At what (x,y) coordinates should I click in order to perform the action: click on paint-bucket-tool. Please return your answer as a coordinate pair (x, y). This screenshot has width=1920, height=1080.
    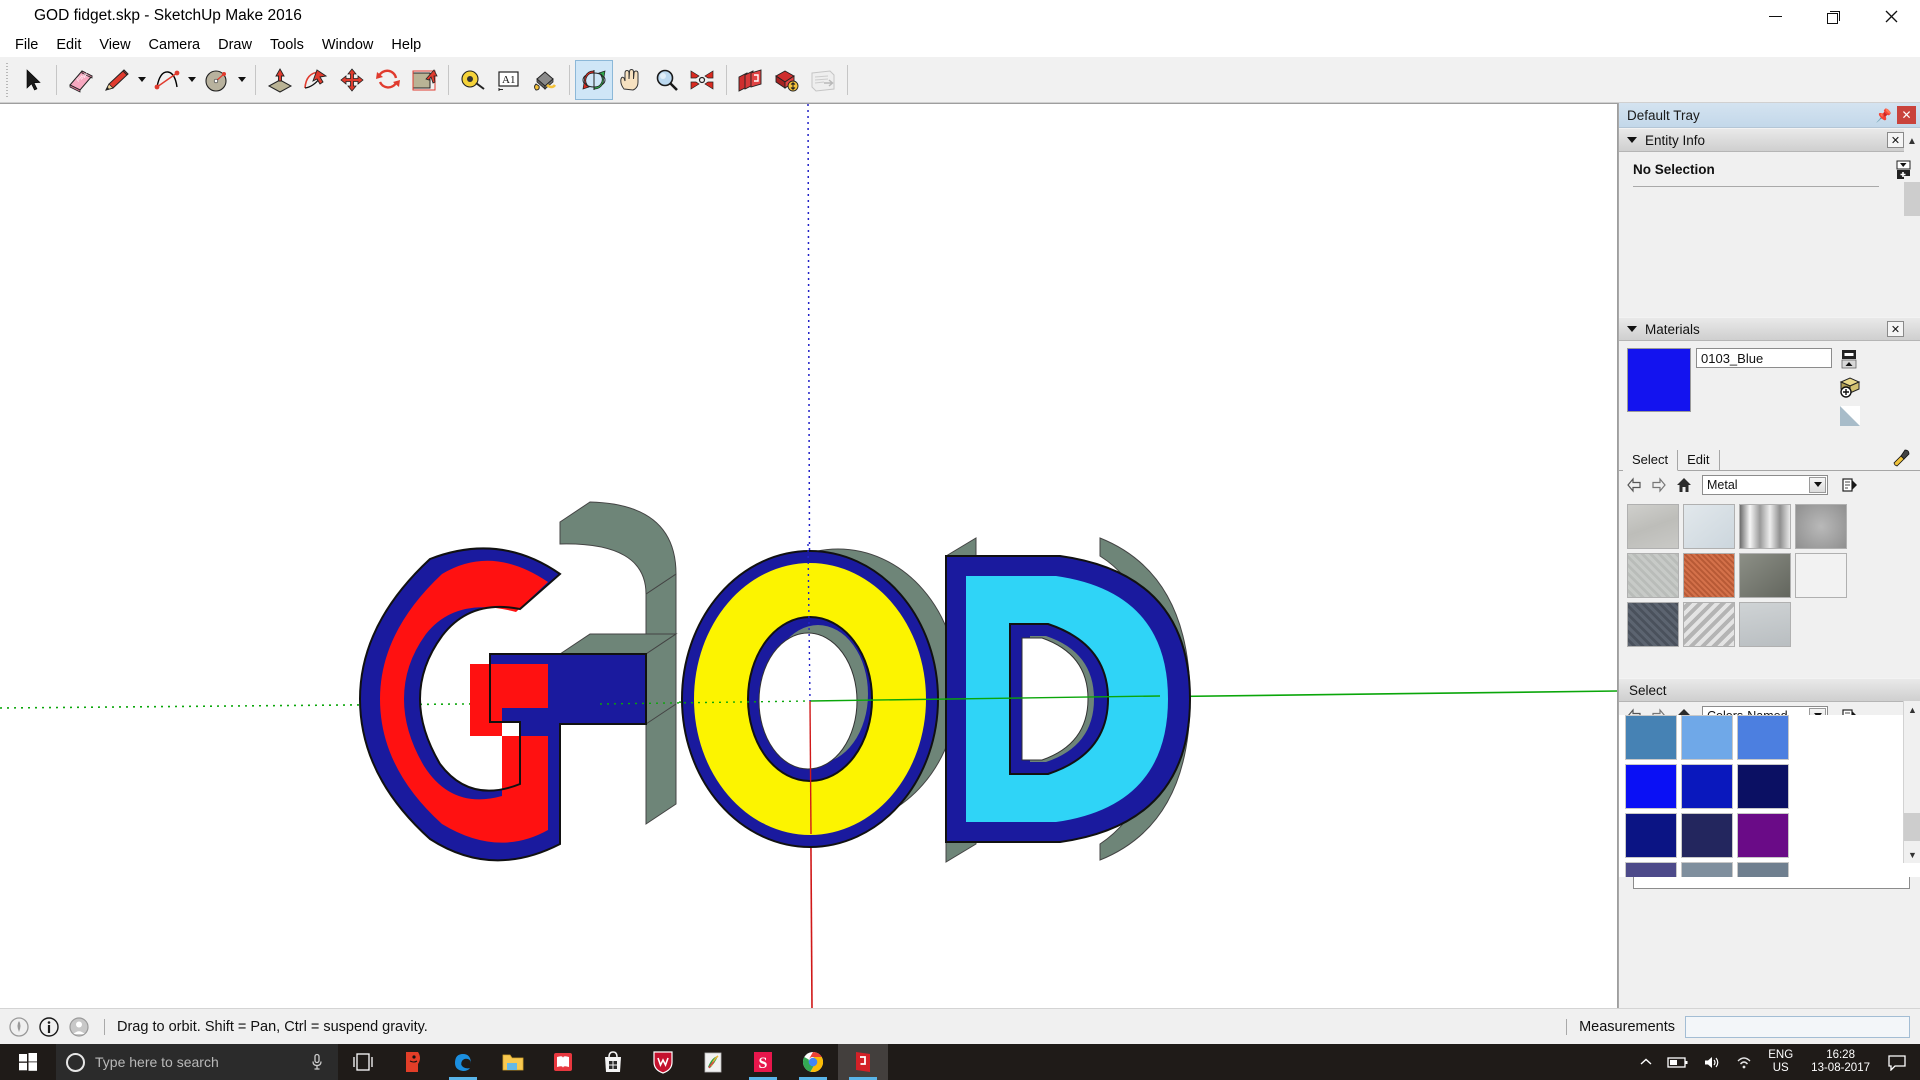
    Looking at the image, I should click on (545, 80).